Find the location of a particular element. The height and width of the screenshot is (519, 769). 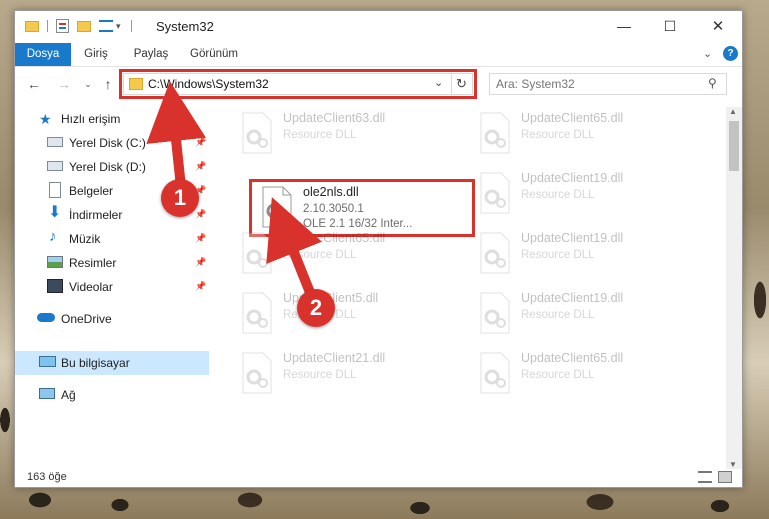

sidebar-item-this-pc: Bu bilgisayar is located at coordinates (112, 363).